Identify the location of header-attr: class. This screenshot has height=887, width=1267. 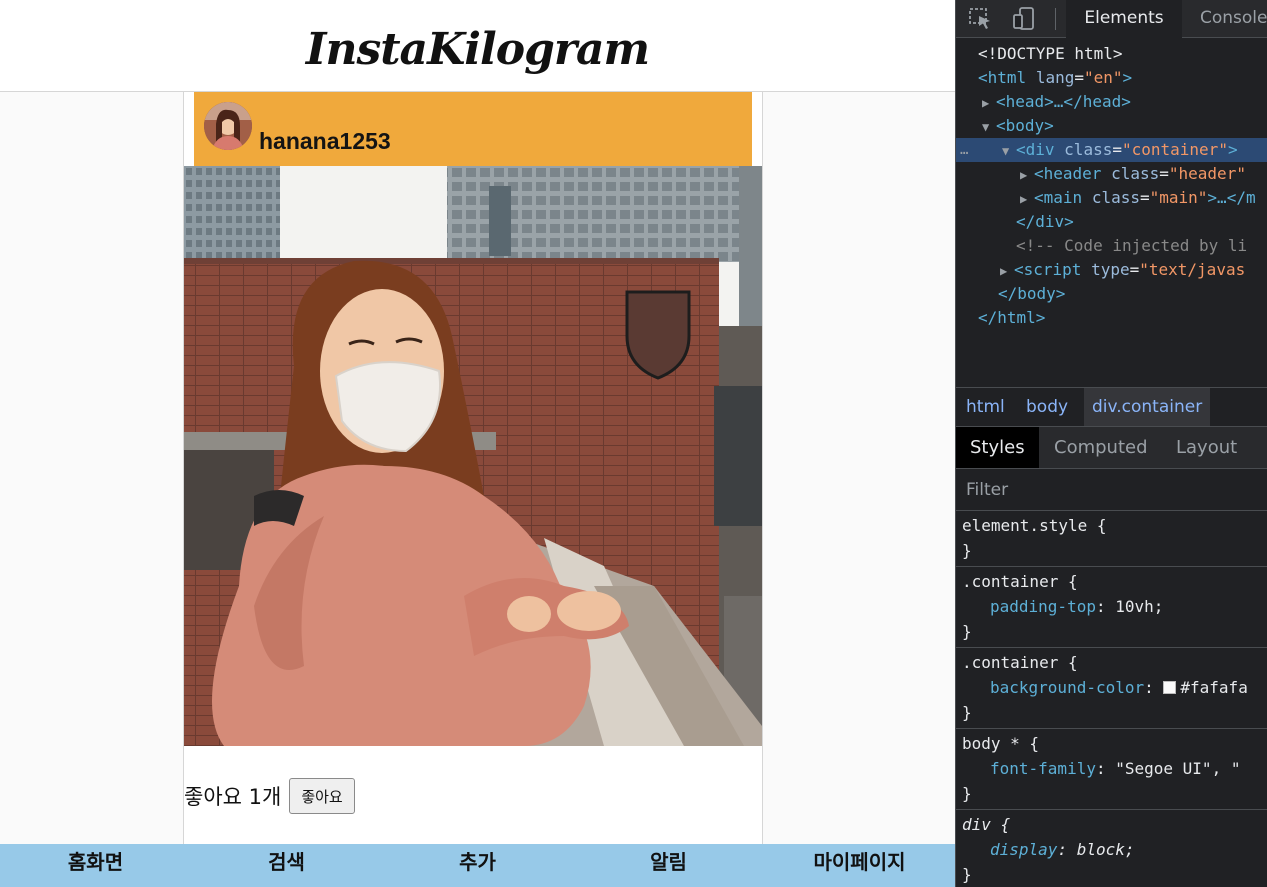
(1135, 173).